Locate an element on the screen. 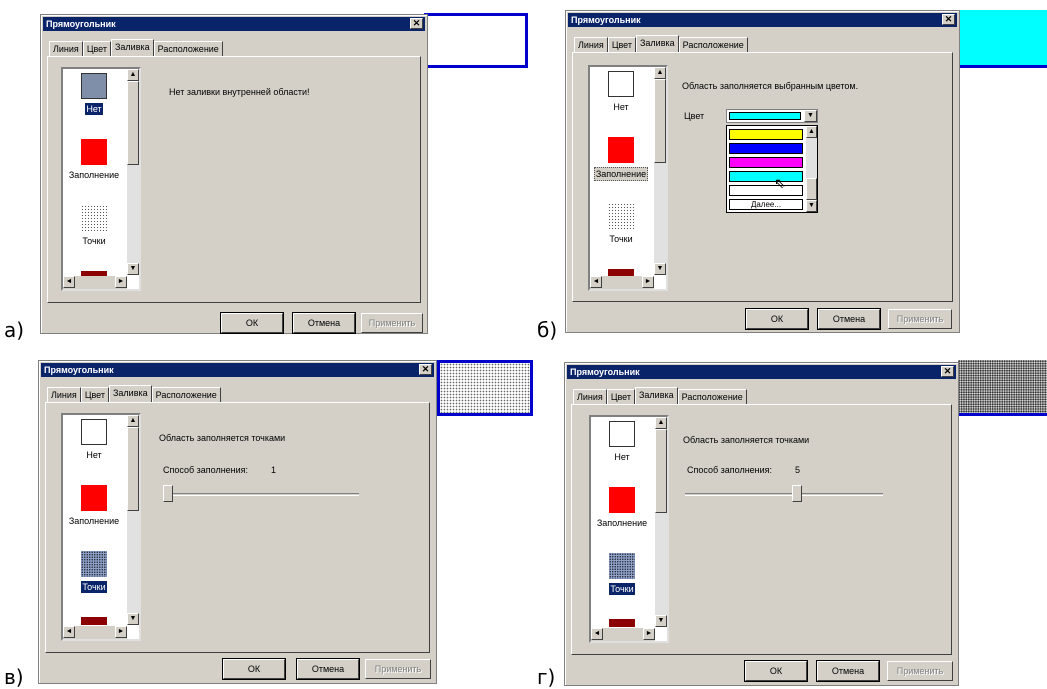 The width and height of the screenshot is (1047, 689). list-item-label: Заполнение is located at coordinates (94, 521).